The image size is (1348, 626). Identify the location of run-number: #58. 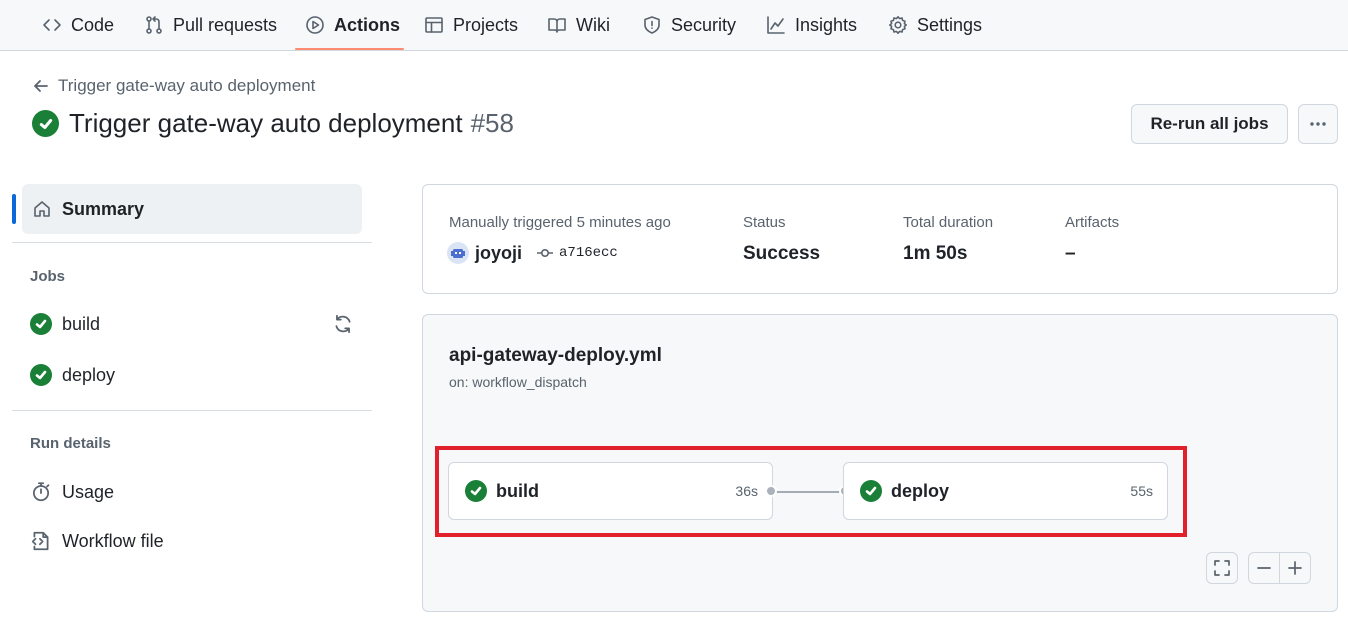
(492, 123).